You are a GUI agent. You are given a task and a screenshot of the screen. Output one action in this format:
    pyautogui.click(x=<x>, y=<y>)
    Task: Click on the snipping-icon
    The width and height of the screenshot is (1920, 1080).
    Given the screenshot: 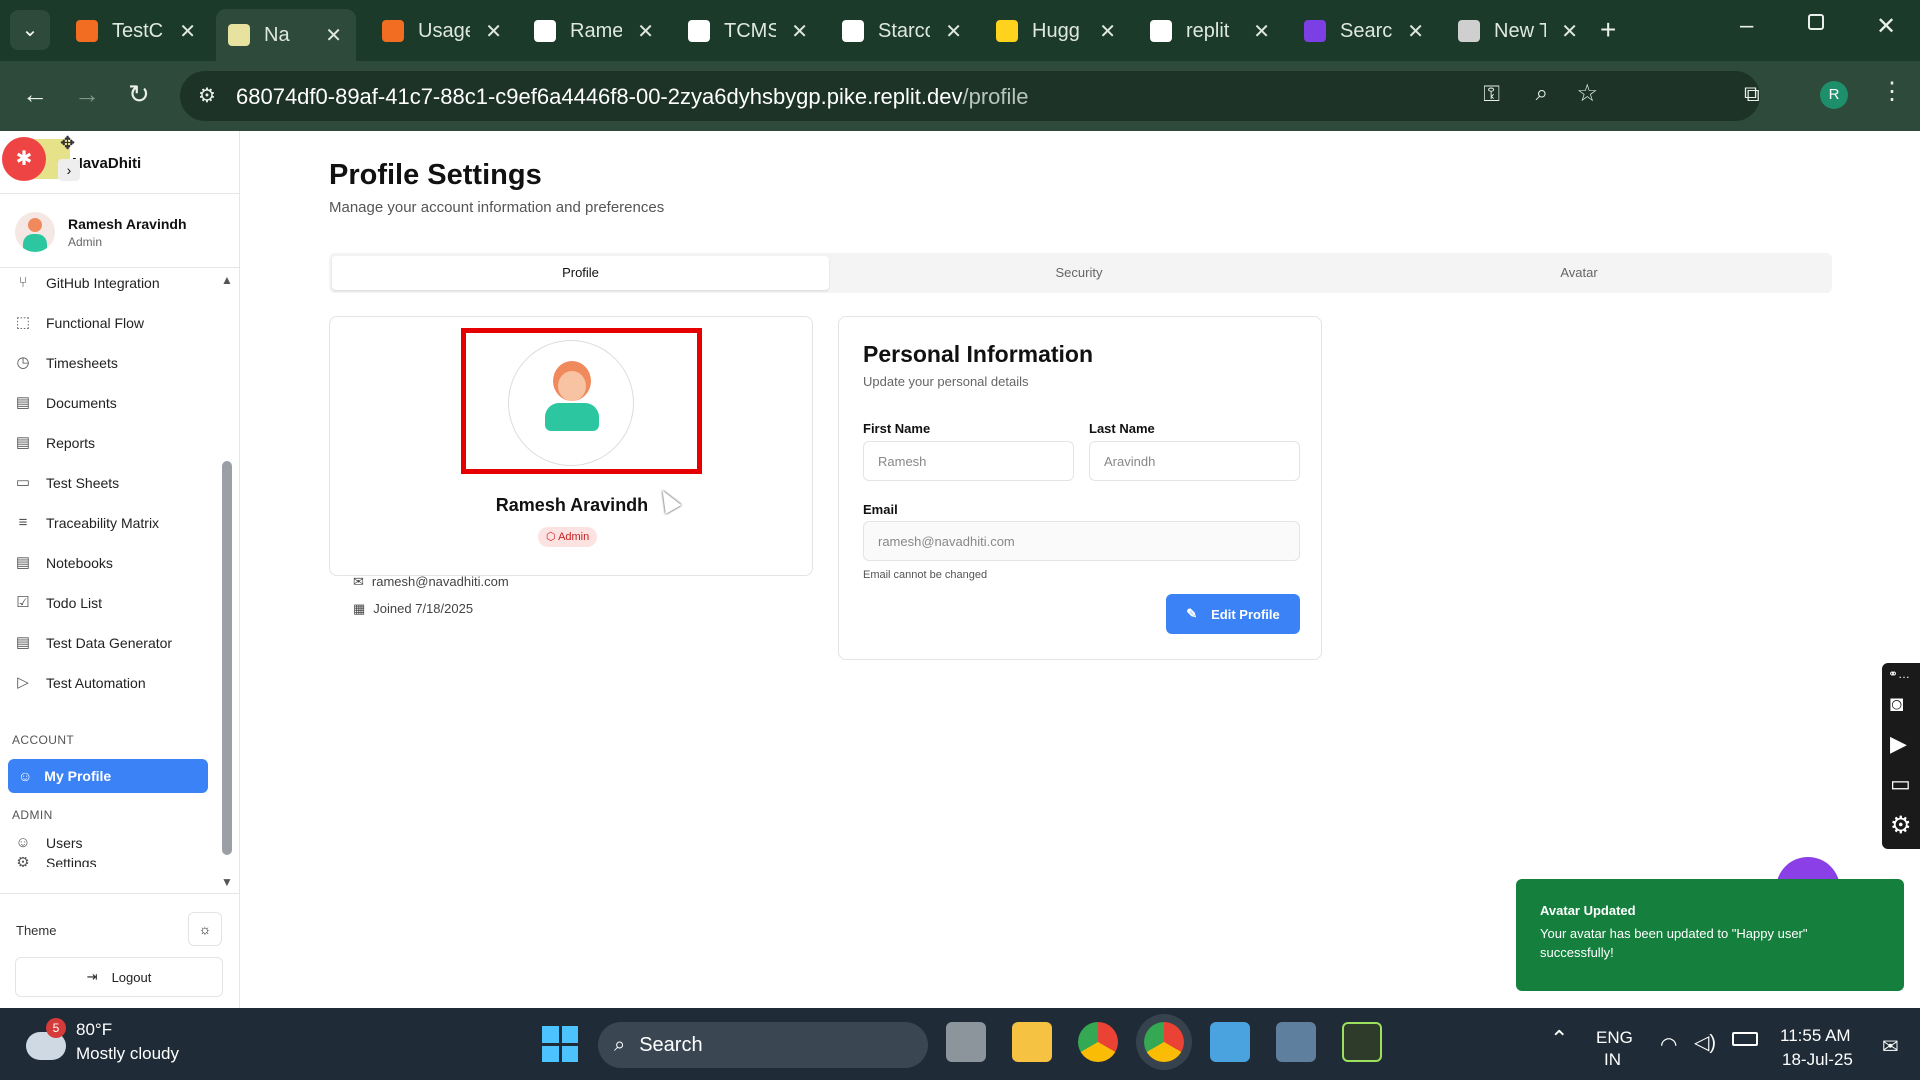 What is the action you would take?
    pyautogui.click(x=1362, y=1042)
    